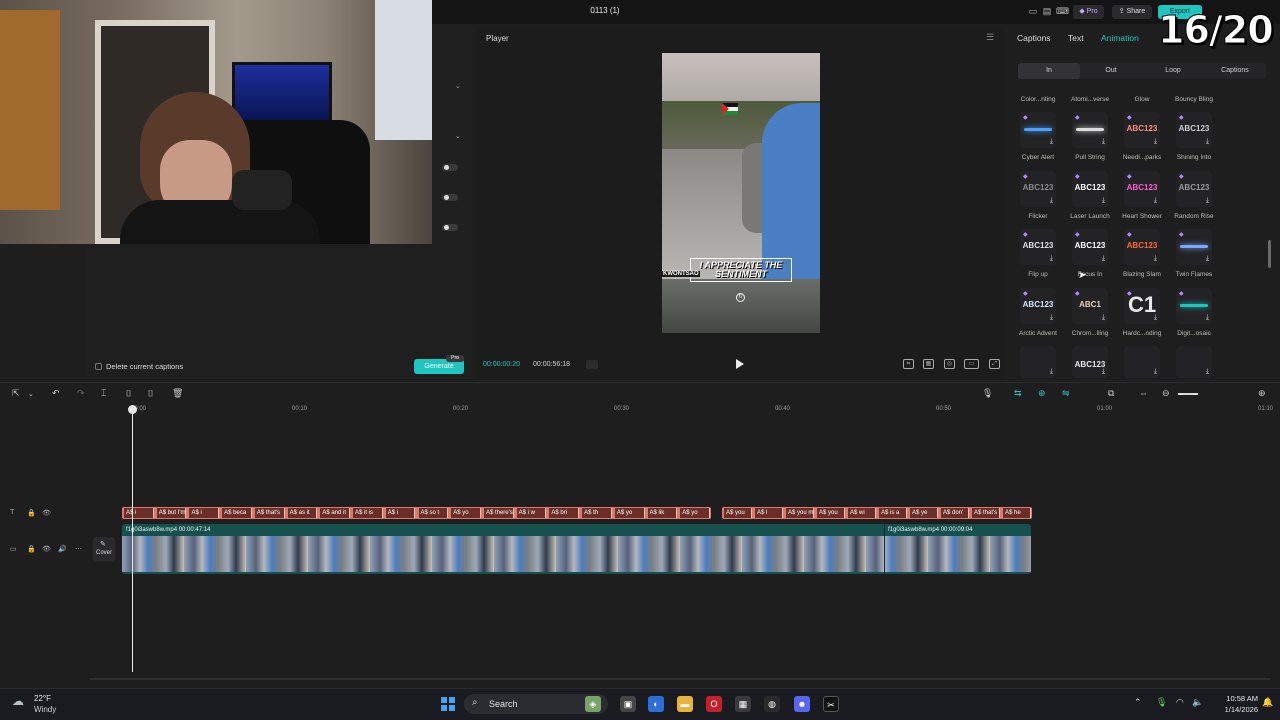  I want to click on subtab-out: Out, so click(1111, 71).